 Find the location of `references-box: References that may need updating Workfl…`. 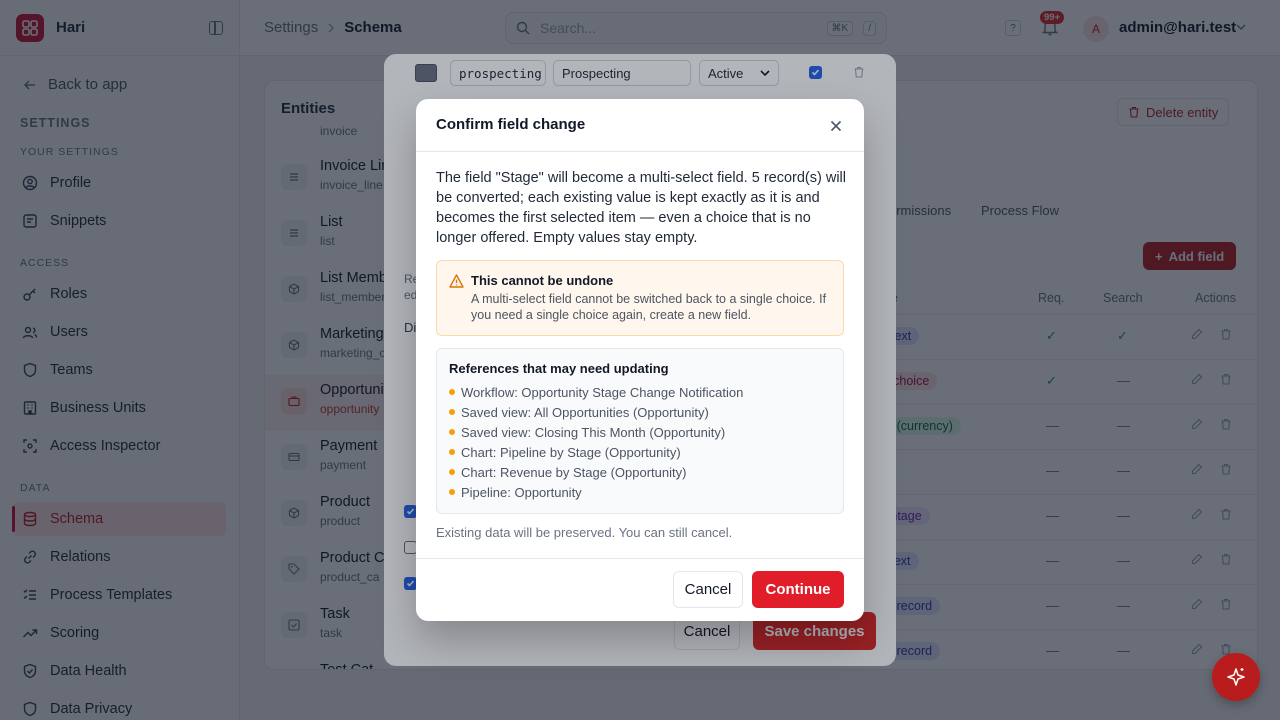

references-box: References that may need updating Workfl… is located at coordinates (640, 431).